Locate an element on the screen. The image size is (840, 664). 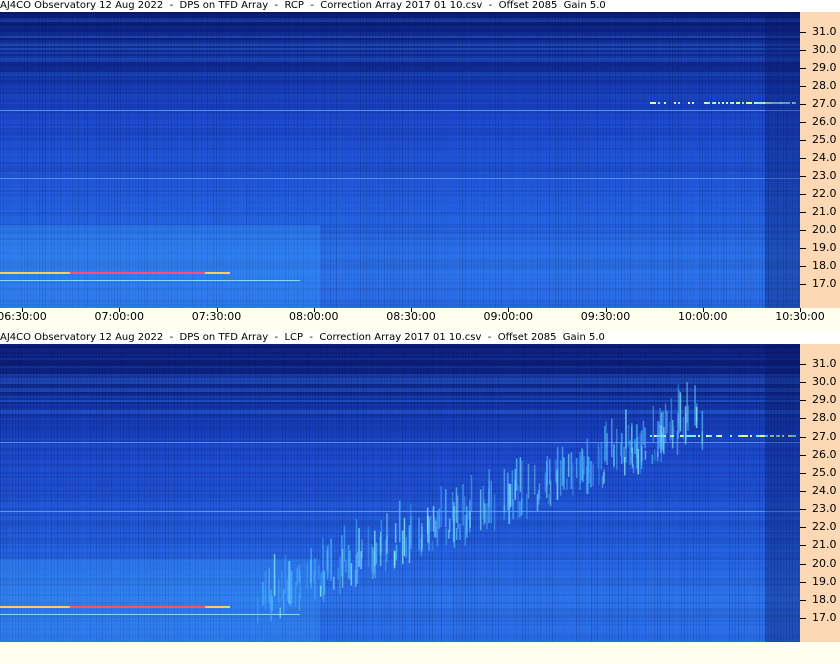
spectrogram-line is located at coordinates (400, 442).